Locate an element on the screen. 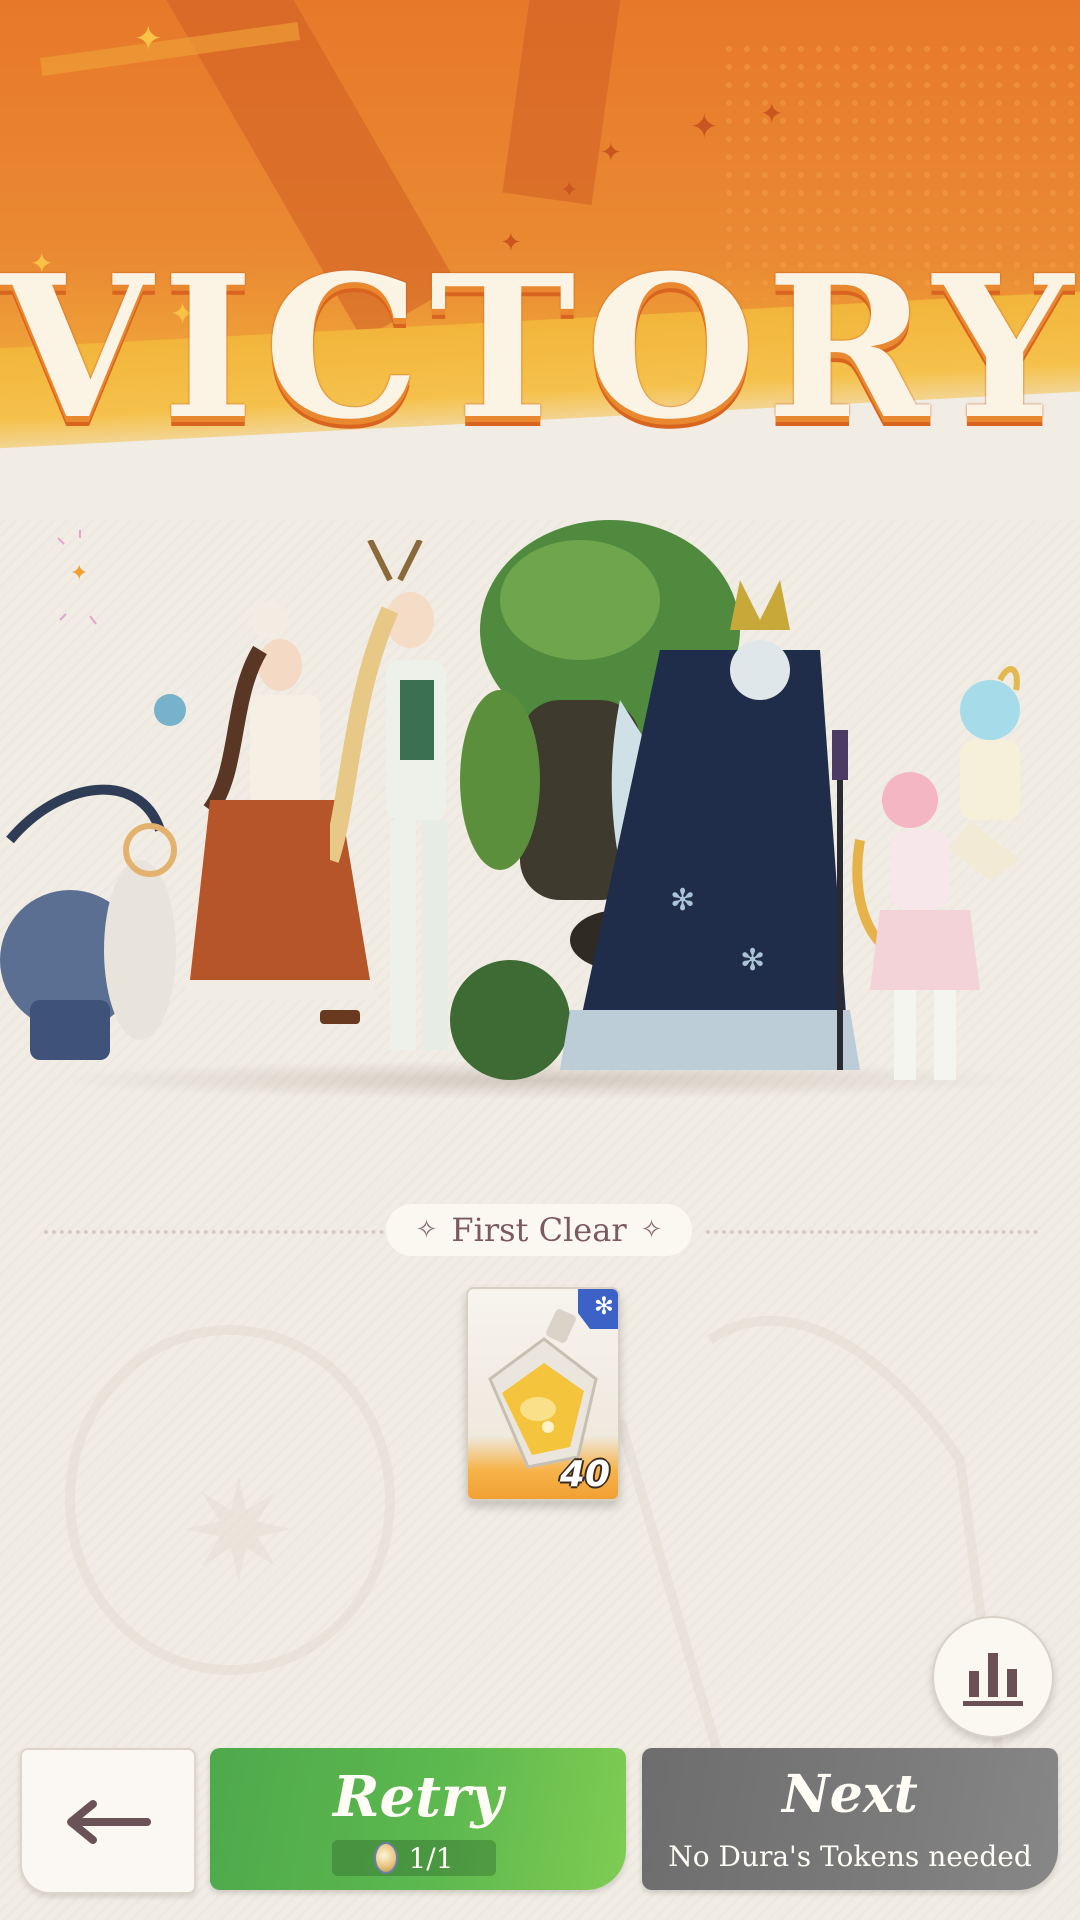  next-label: Next is located at coordinates (850, 1794).